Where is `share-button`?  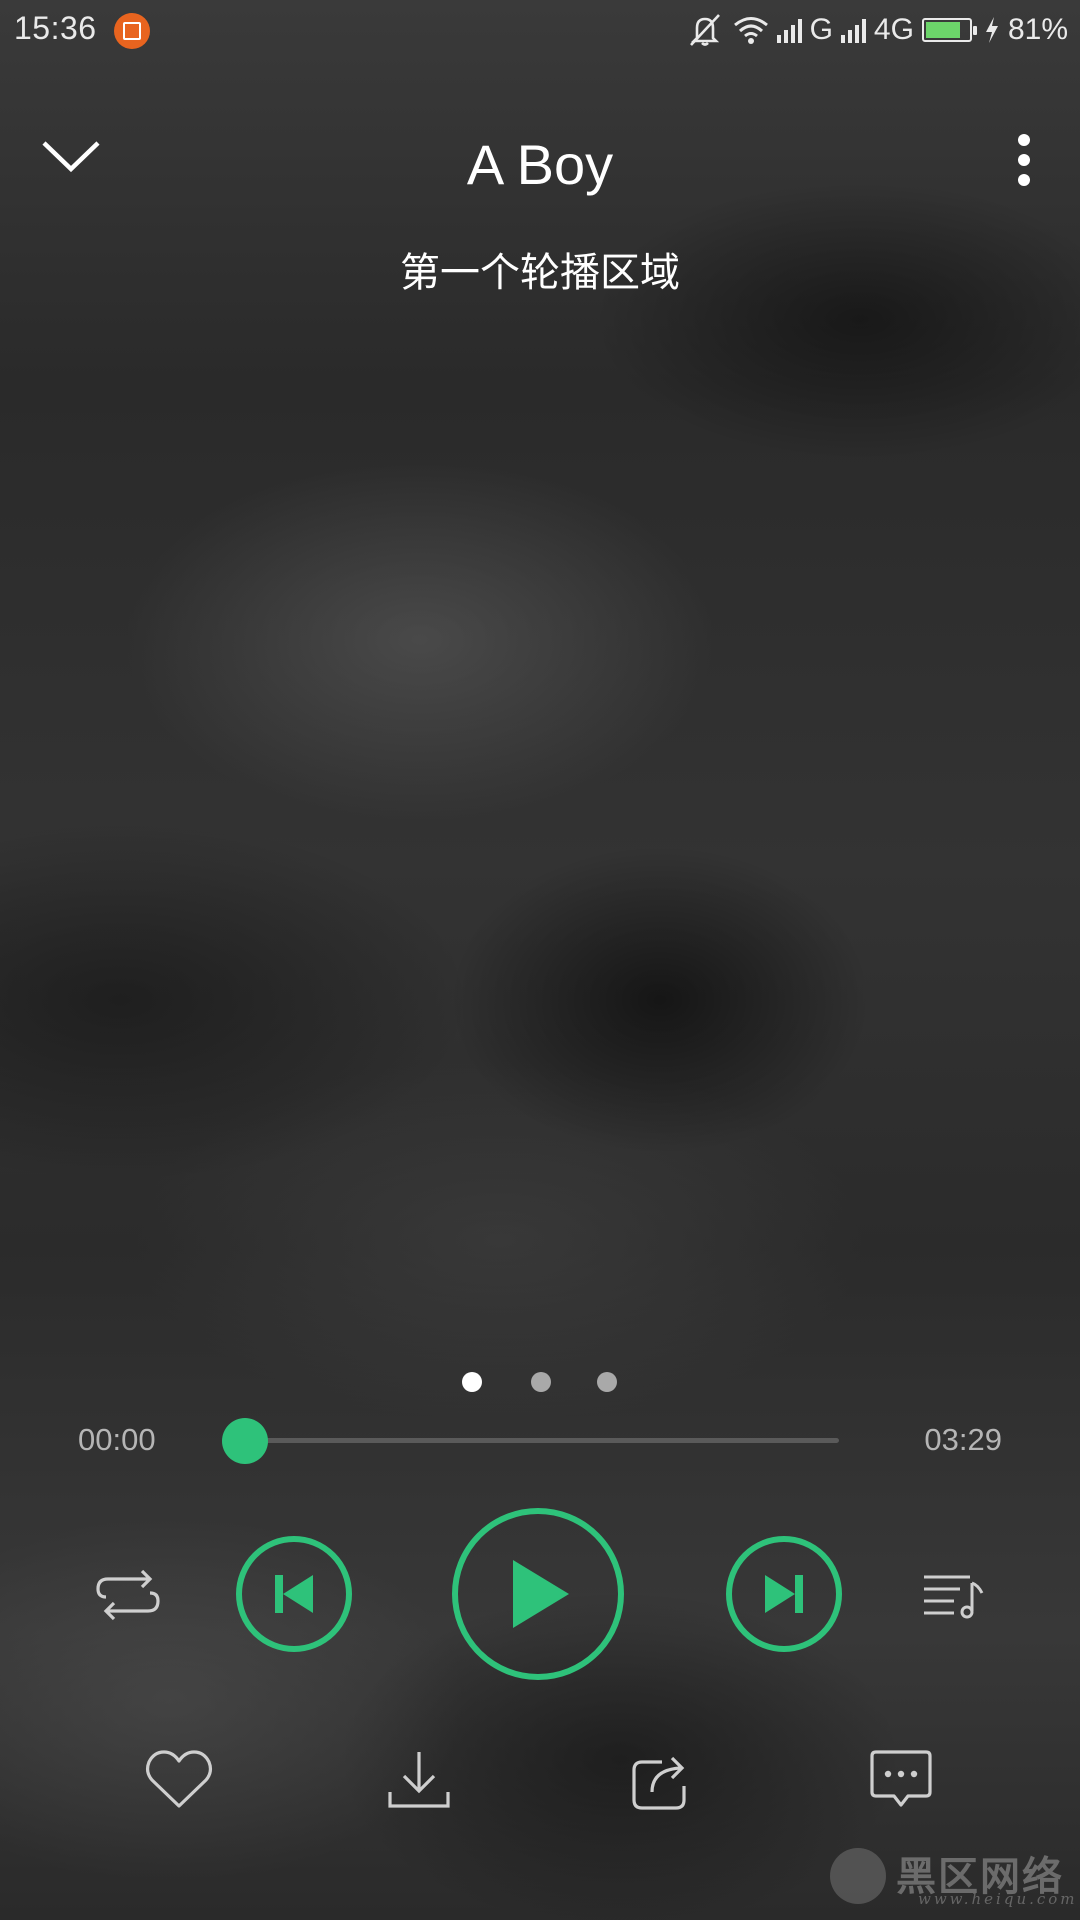 share-button is located at coordinates (661, 1780).